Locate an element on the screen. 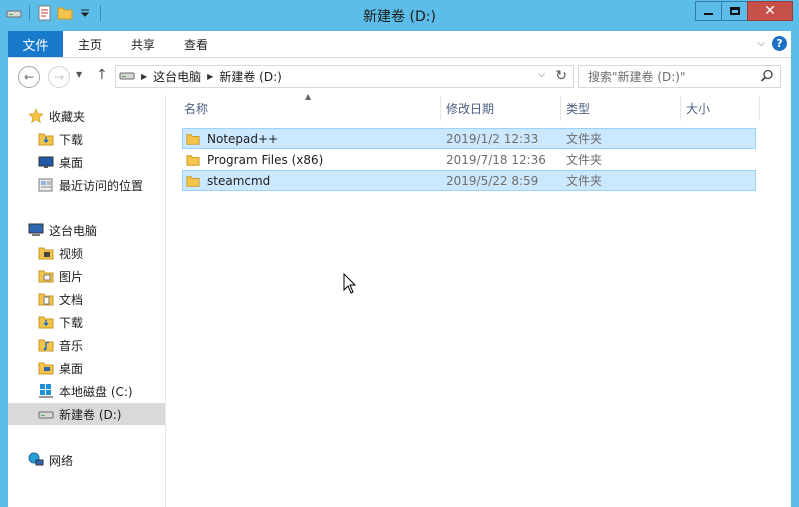 The width and height of the screenshot is (799, 507). nav-favorites: 收藏夹 is located at coordinates (86, 116).